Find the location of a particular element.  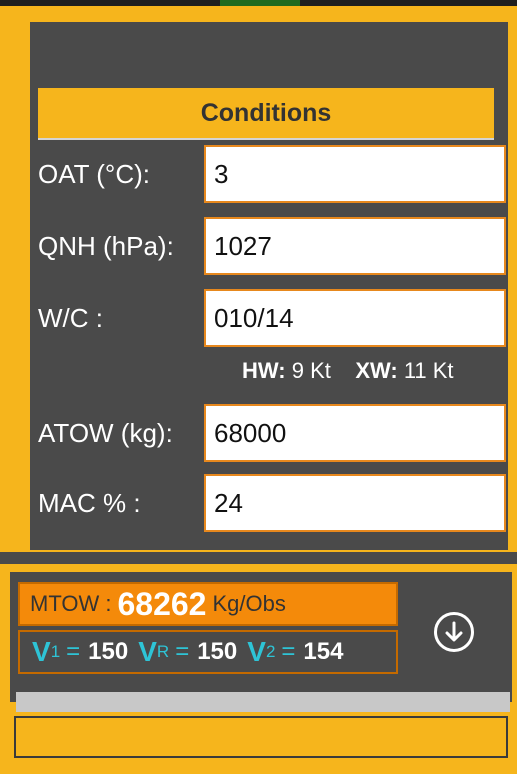

vr-value: 150 is located at coordinates (217, 651).